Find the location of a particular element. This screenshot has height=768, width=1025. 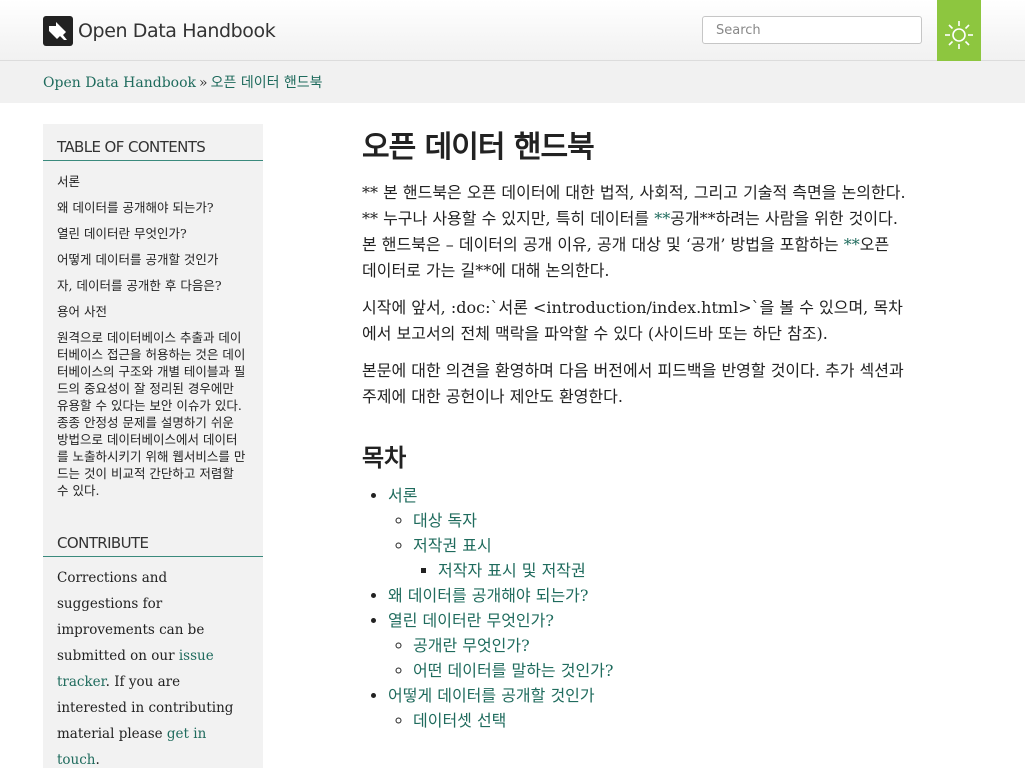

top-header: Open Data Handbook is located at coordinates (512, 35).